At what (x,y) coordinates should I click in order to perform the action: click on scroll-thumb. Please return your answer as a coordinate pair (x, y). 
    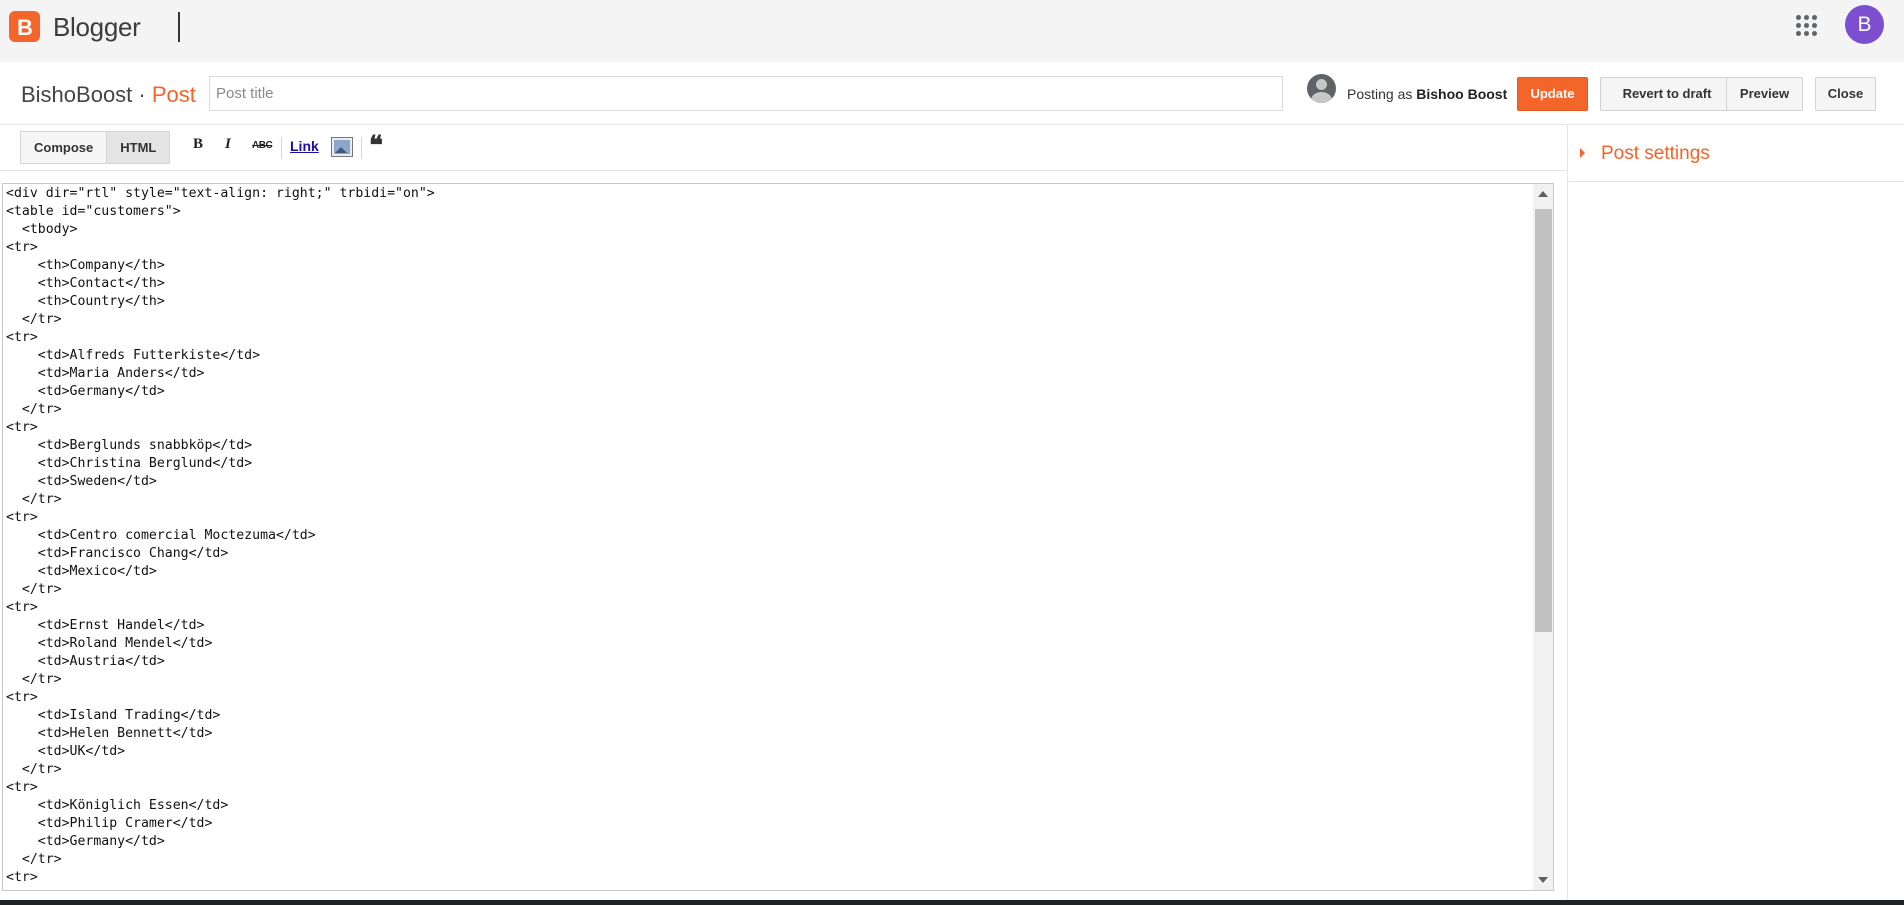
    Looking at the image, I should click on (1543, 420).